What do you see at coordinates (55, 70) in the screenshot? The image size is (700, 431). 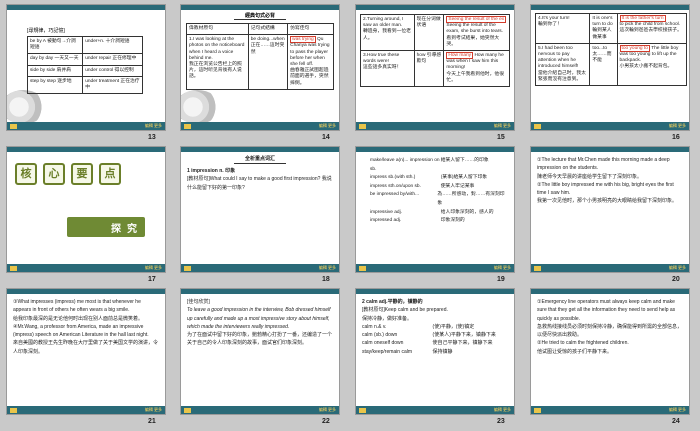 I see `table-cell: side by side 肩并肩` at bounding box center [55, 70].